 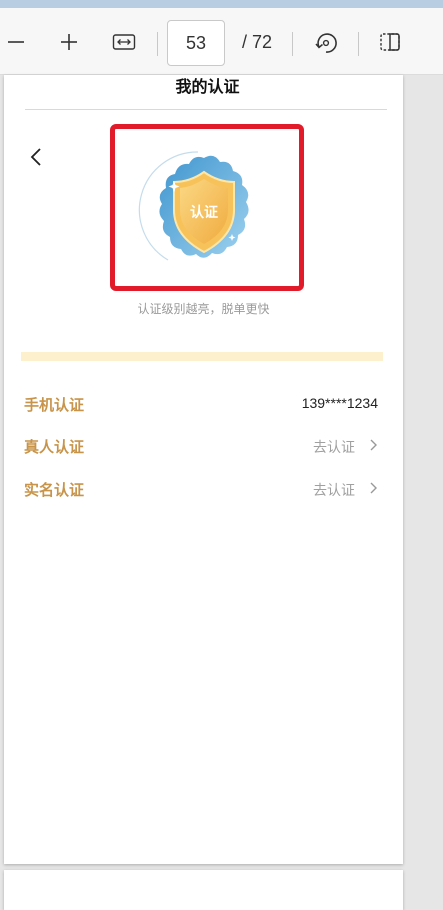 What do you see at coordinates (202, 356) in the screenshot?
I see `section-divider` at bounding box center [202, 356].